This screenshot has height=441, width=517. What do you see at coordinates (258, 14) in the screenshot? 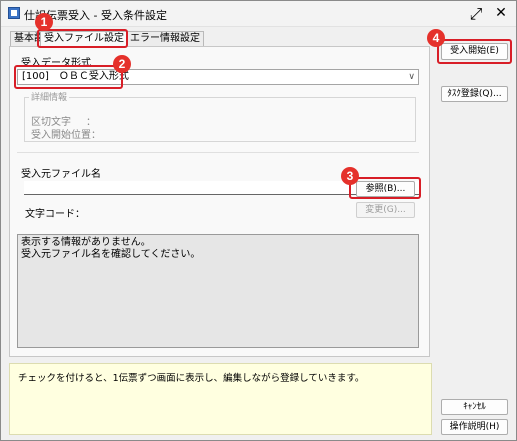
I see `title-bar: 仕訳伝票受入 - 受入条件設定 ⤢ ✕` at bounding box center [258, 14].